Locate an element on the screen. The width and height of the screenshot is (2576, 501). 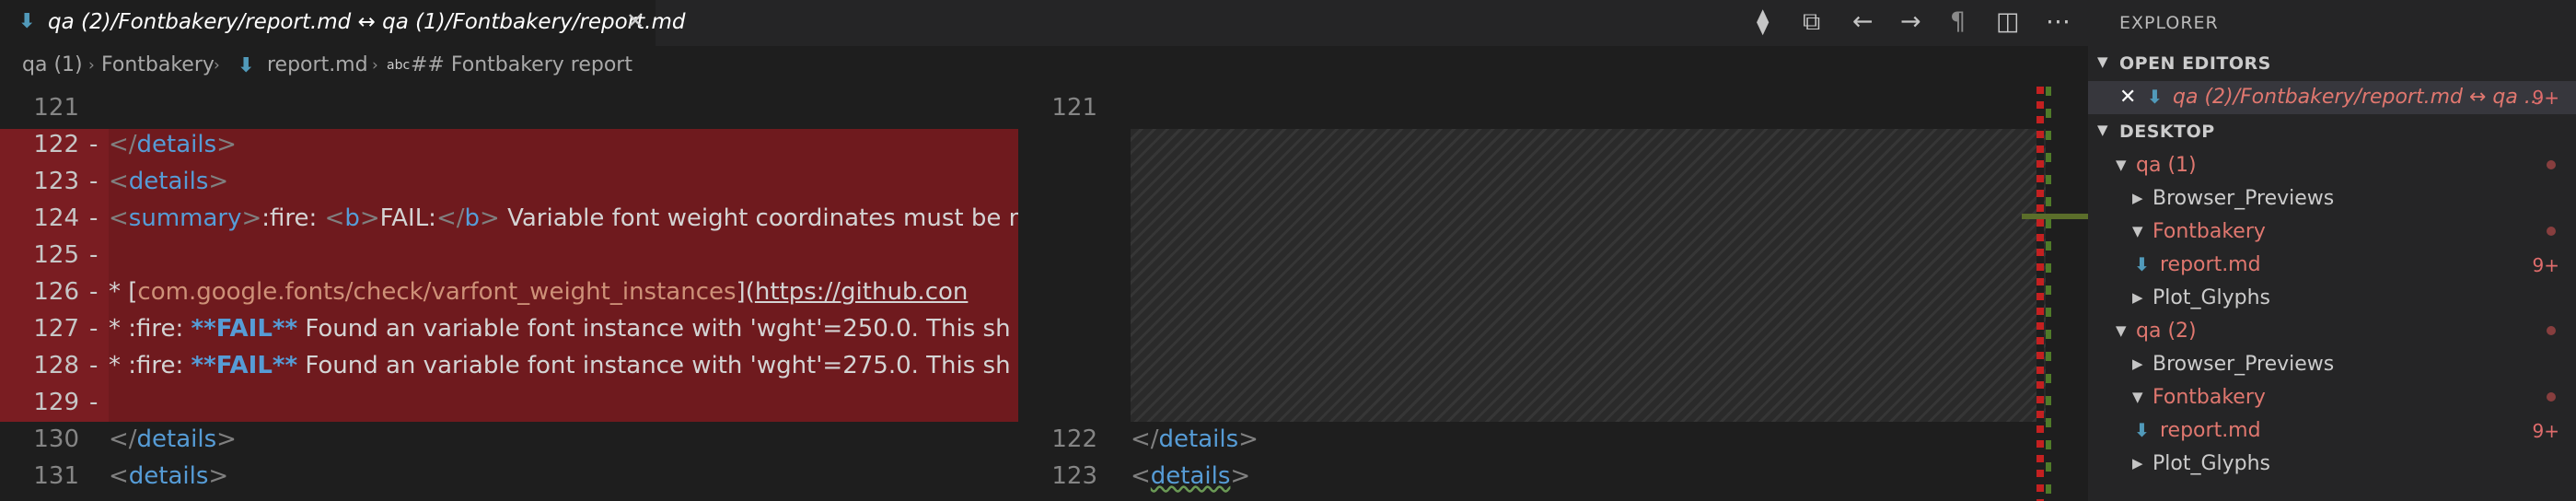
toggle-whitespace-icon: ¶ is located at coordinates (1958, 21).